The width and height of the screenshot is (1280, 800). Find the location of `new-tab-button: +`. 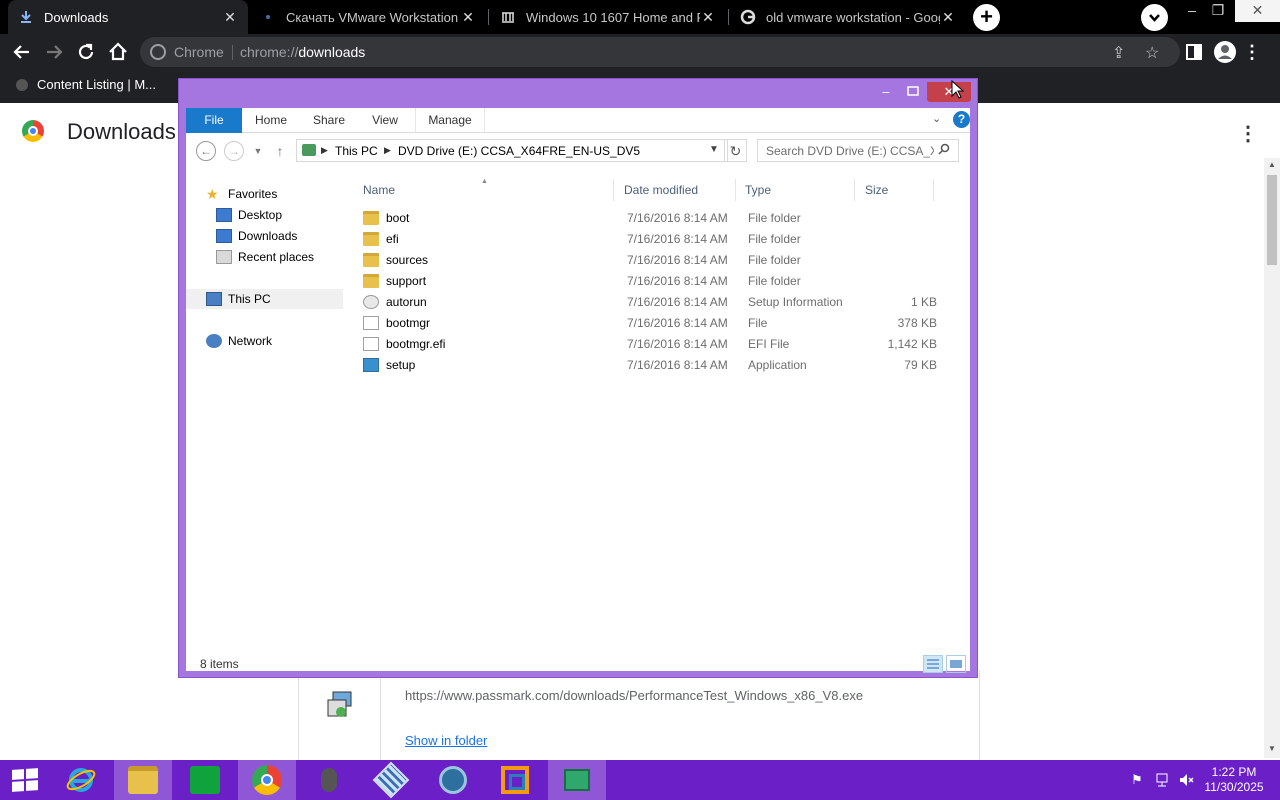

new-tab-button: + is located at coordinates (986, 17).